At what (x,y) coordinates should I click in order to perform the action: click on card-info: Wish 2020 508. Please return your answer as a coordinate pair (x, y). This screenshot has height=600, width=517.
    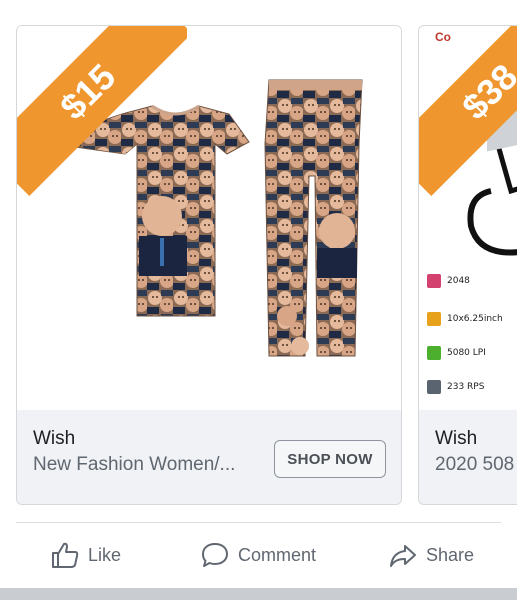
    Looking at the image, I should click on (468, 457).